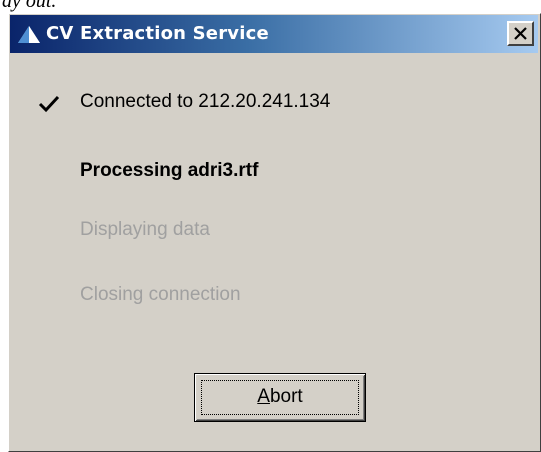 The height and width of the screenshot is (452, 541). I want to click on abort-label-rest: bort, so click(286, 396).